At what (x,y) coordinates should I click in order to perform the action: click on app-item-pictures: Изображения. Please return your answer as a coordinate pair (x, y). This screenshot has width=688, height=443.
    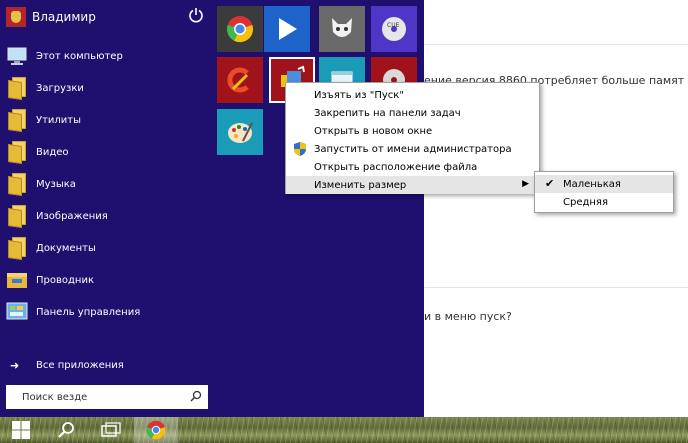
    Looking at the image, I should click on (107, 216).